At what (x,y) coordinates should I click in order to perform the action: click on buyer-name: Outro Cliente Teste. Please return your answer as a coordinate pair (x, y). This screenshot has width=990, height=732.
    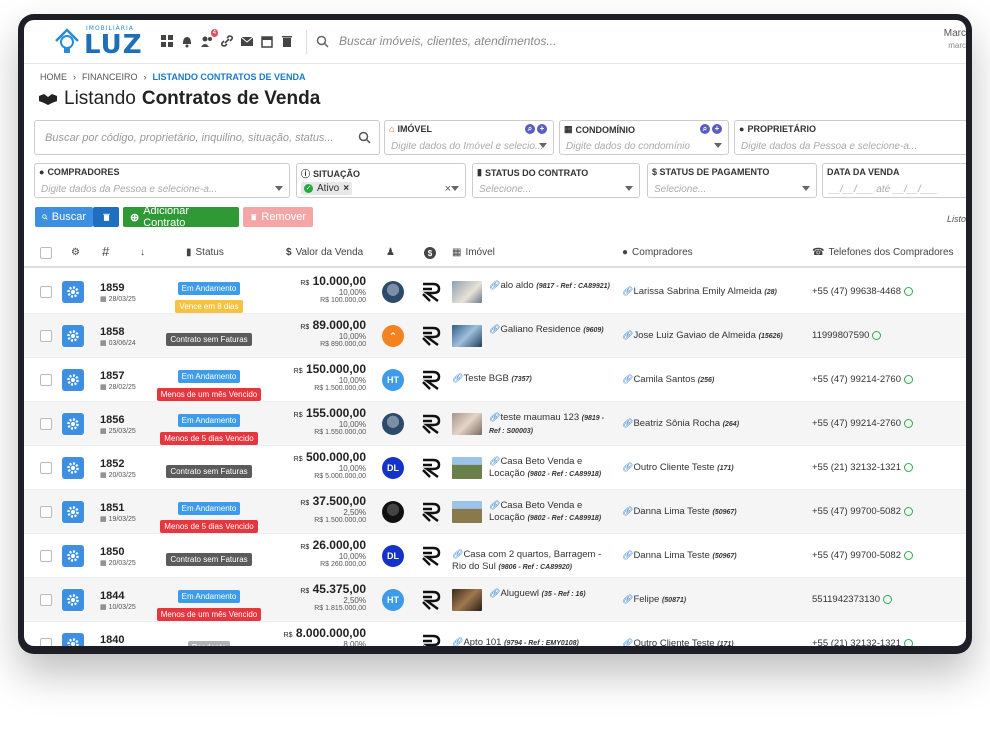
    Looking at the image, I should click on (673, 467).